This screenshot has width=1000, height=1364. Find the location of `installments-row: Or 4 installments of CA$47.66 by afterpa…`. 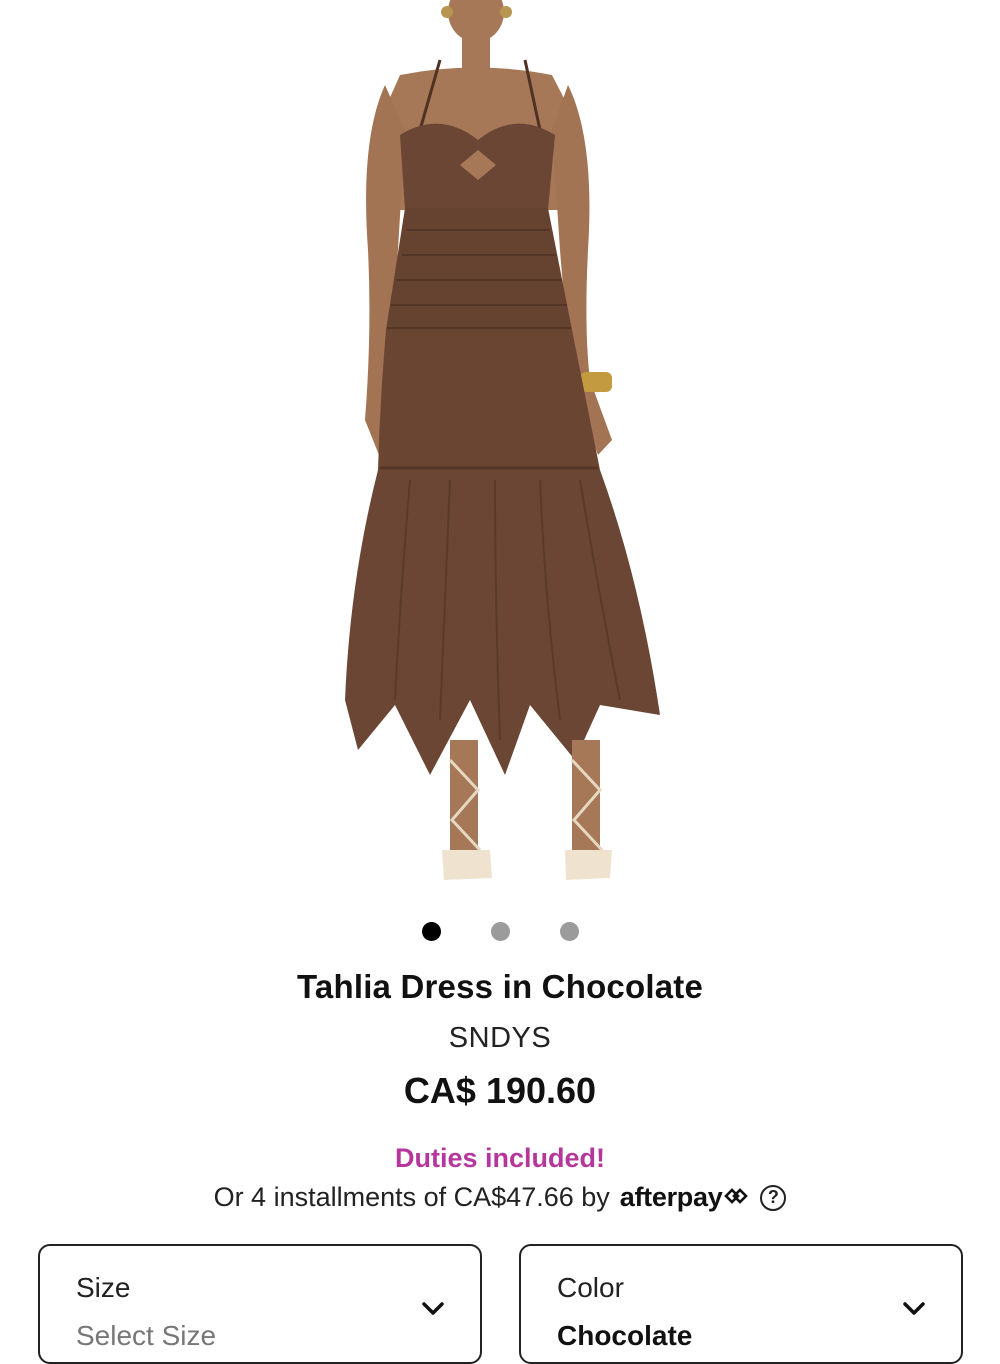

installments-row: Or 4 installments of CA$47.66 by afterpa… is located at coordinates (500, 1197).